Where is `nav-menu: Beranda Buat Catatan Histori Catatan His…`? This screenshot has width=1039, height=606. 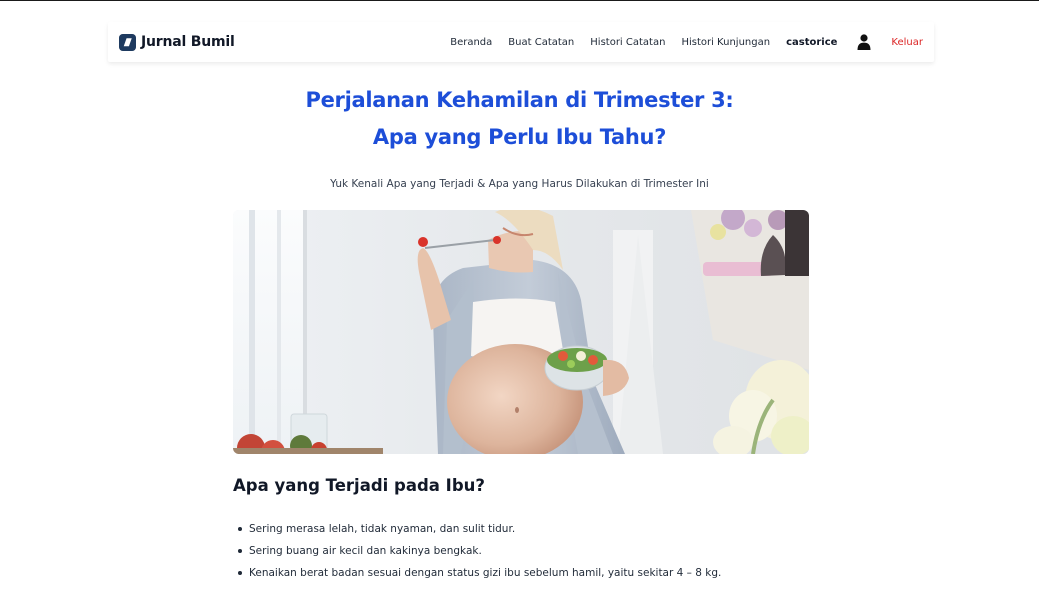 nav-menu: Beranda Buat Catatan Histori Catatan His… is located at coordinates (678, 42).